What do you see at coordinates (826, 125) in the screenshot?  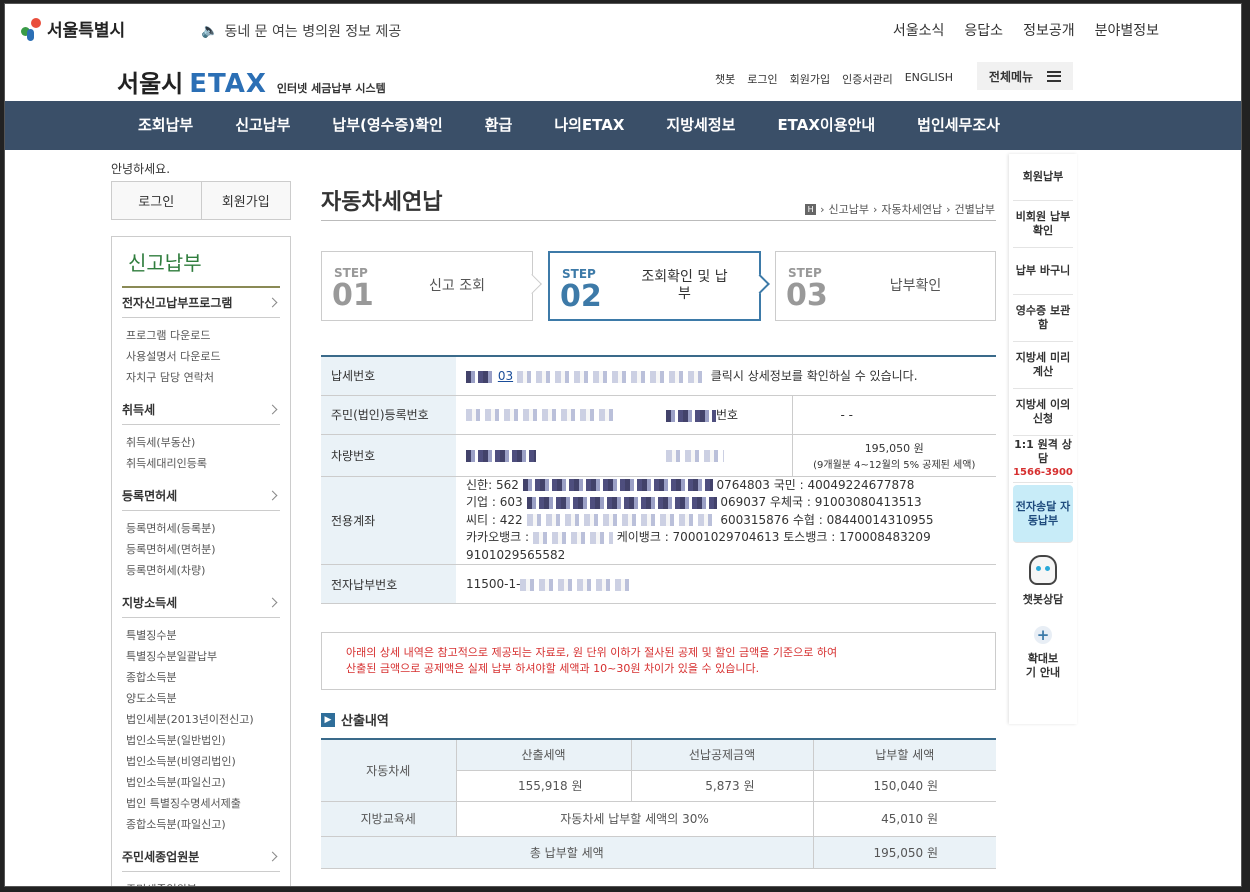 I see `nav-etax-guide: ETAX이용안내` at bounding box center [826, 125].